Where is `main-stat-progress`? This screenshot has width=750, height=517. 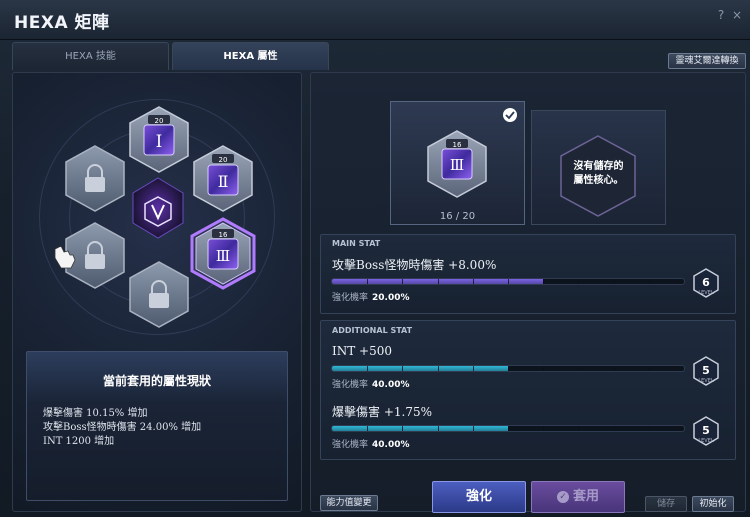
main-stat-progress is located at coordinates (508, 281).